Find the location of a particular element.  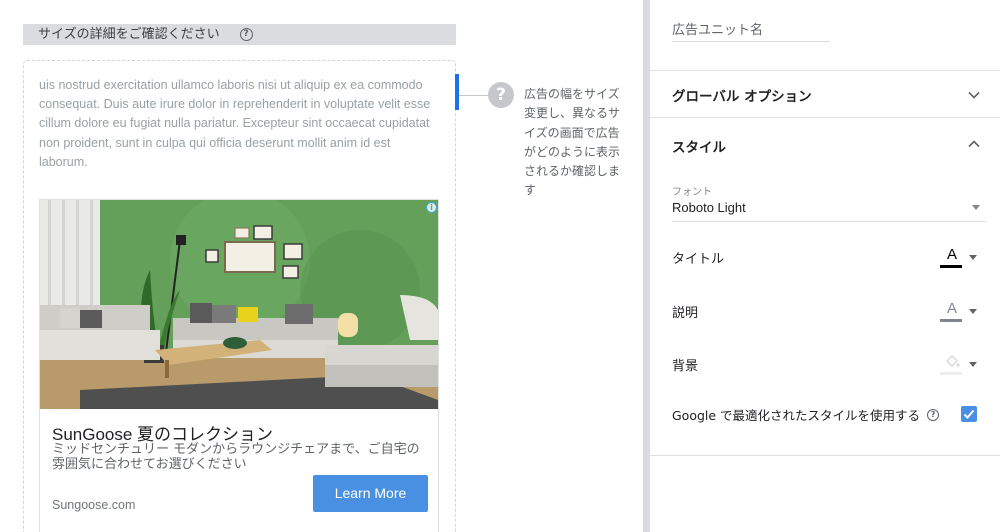

panel-divider is located at coordinates (646, 266).